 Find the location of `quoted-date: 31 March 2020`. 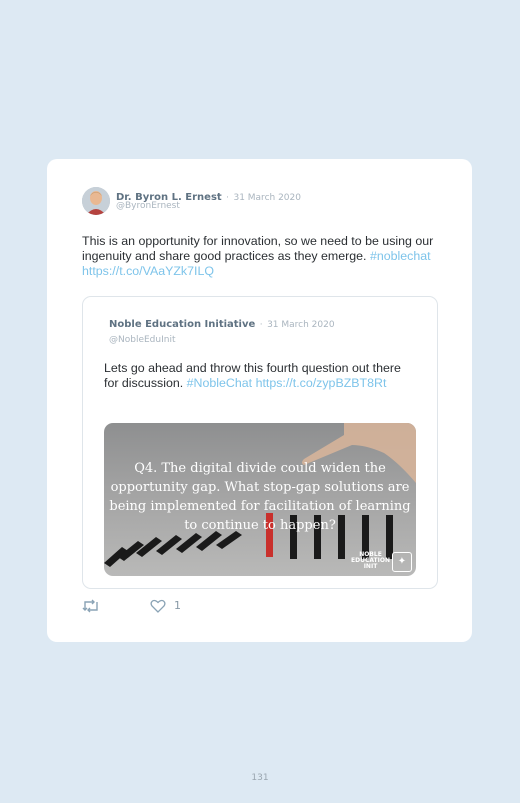

quoted-date: 31 March 2020 is located at coordinates (301, 325).